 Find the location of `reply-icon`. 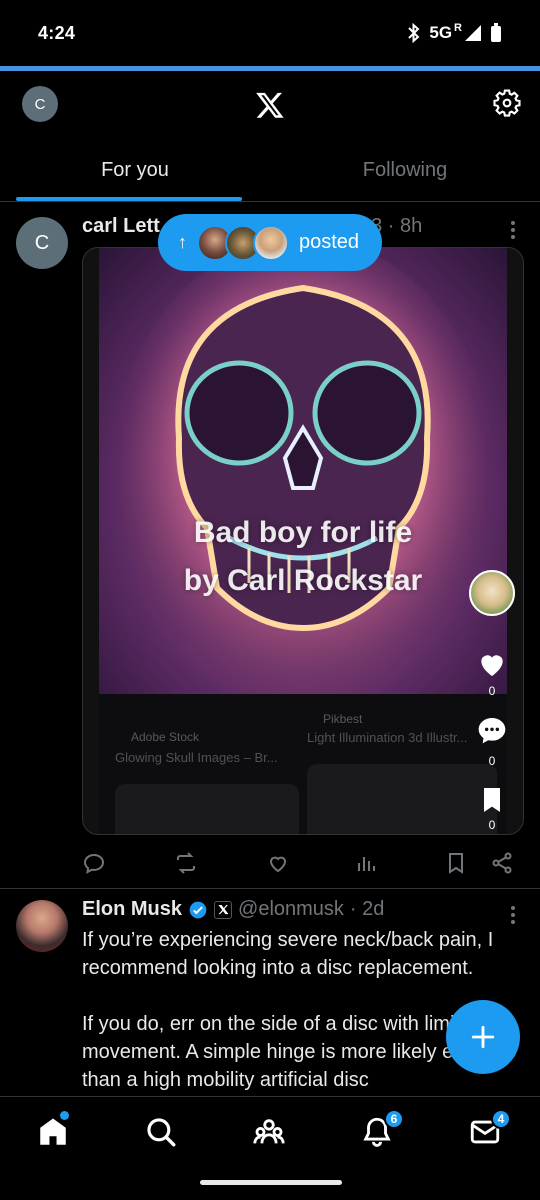

reply-icon is located at coordinates (94, 863).